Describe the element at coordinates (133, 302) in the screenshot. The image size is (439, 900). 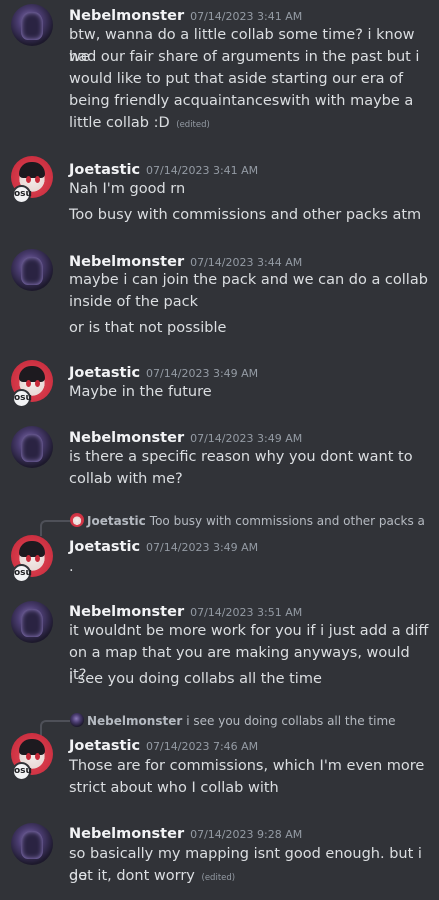
I see `message-text: inside of the pack` at that location.